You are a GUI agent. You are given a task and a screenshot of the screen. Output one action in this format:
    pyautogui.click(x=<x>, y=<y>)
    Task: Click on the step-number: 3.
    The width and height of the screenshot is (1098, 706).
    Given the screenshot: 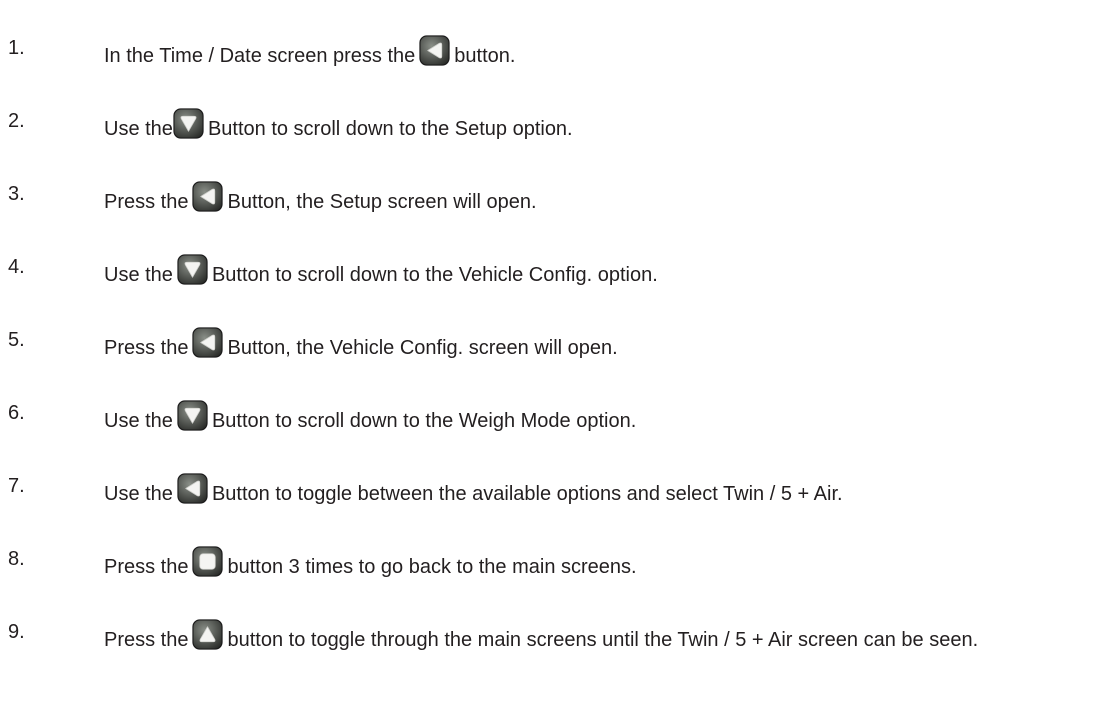 What is the action you would take?
    pyautogui.click(x=16, y=194)
    